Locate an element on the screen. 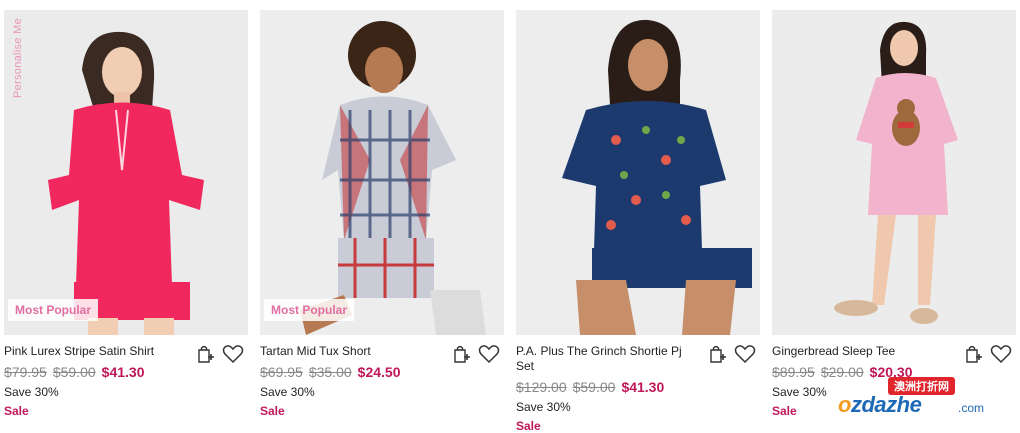 This screenshot has width=1020, height=433. watermark-brand-rest: zdazhe is located at coordinates (886, 404).